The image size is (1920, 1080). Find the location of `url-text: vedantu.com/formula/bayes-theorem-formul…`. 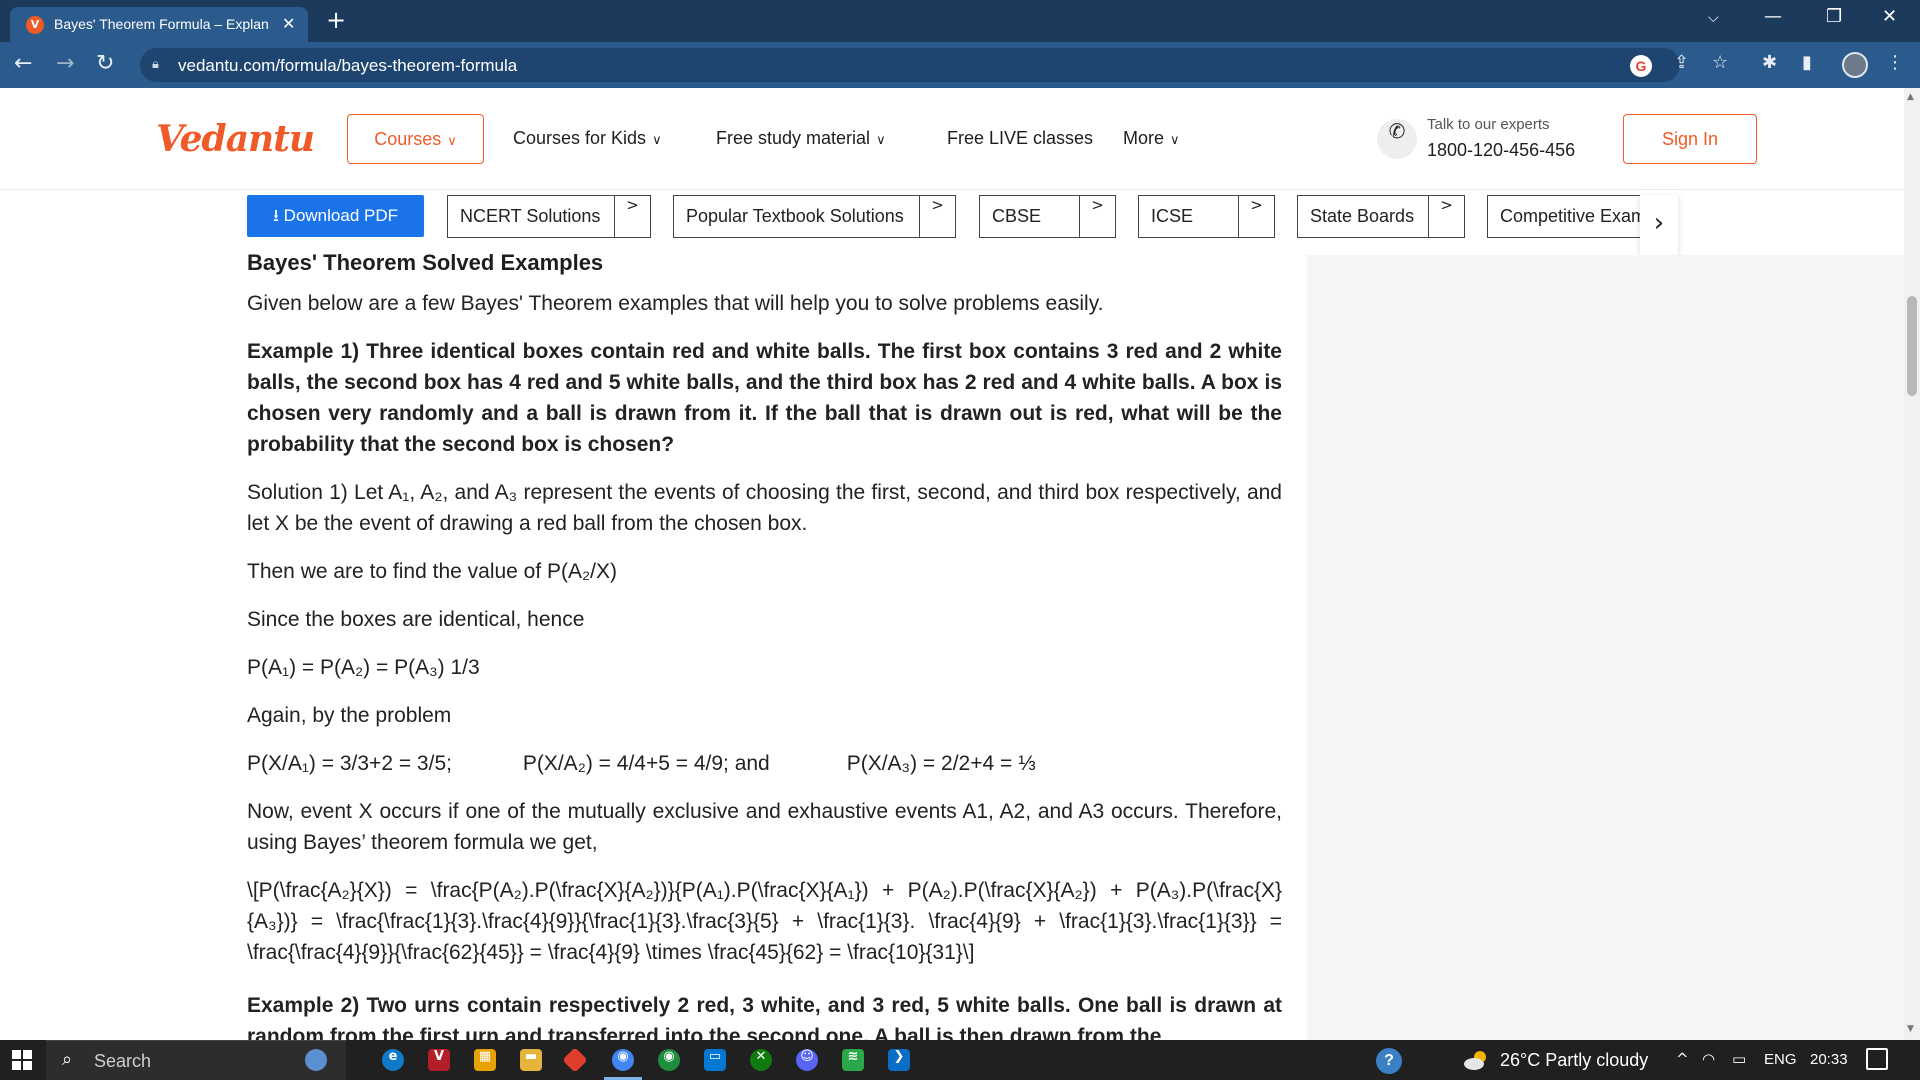

url-text: vedantu.com/formula/bayes-theorem-formul… is located at coordinates (347, 66).